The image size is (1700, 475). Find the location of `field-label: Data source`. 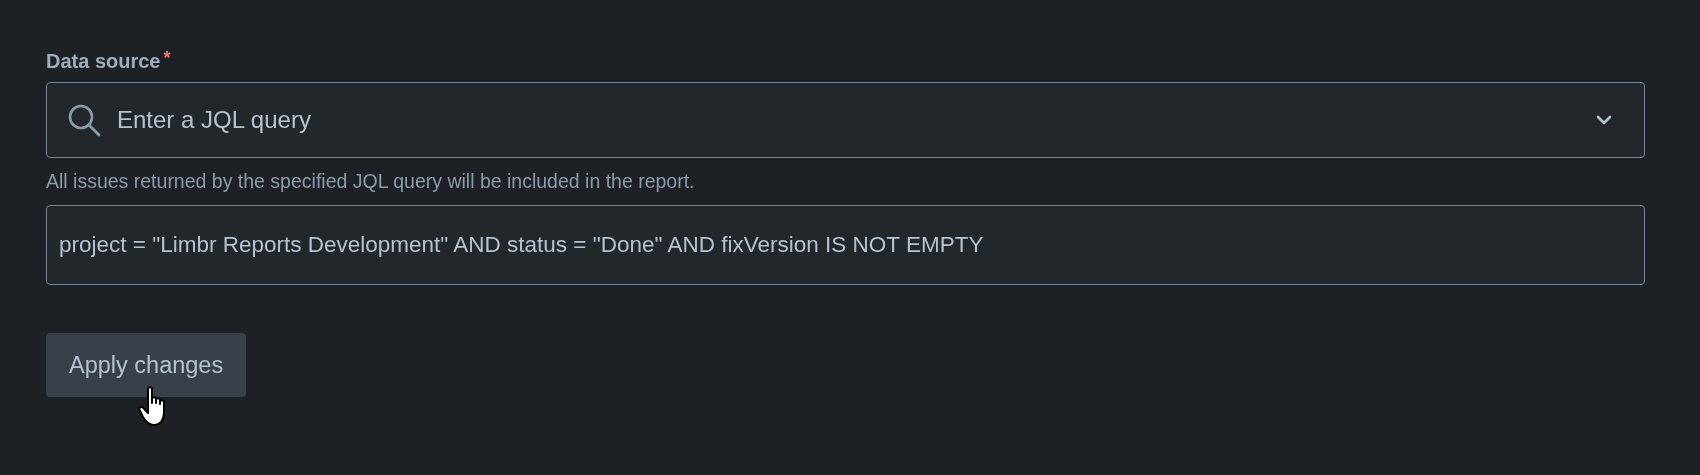

field-label: Data source is located at coordinates (103, 61).